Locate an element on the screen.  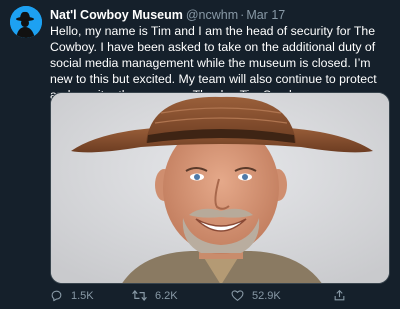
share-button is located at coordinates (343, 295).